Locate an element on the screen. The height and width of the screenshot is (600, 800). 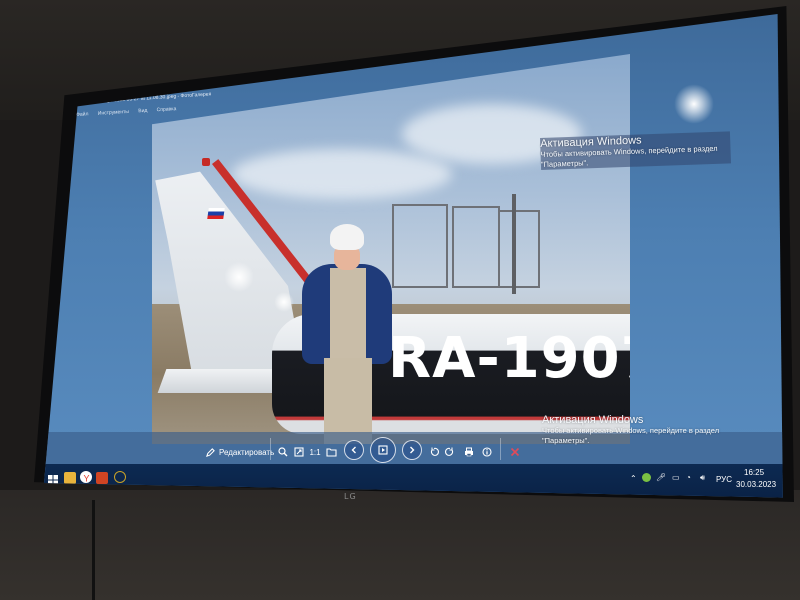
person-hat is located at coordinates (347, 237).